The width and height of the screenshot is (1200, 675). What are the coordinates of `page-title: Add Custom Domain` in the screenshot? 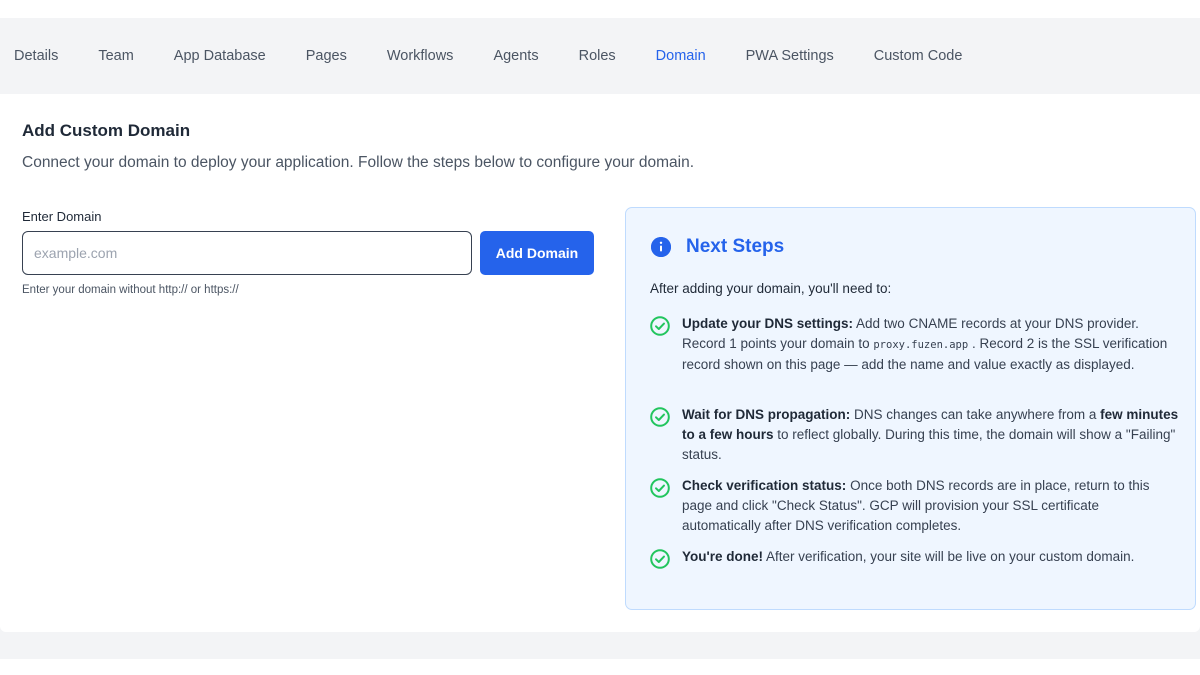 It's located at (106, 130).